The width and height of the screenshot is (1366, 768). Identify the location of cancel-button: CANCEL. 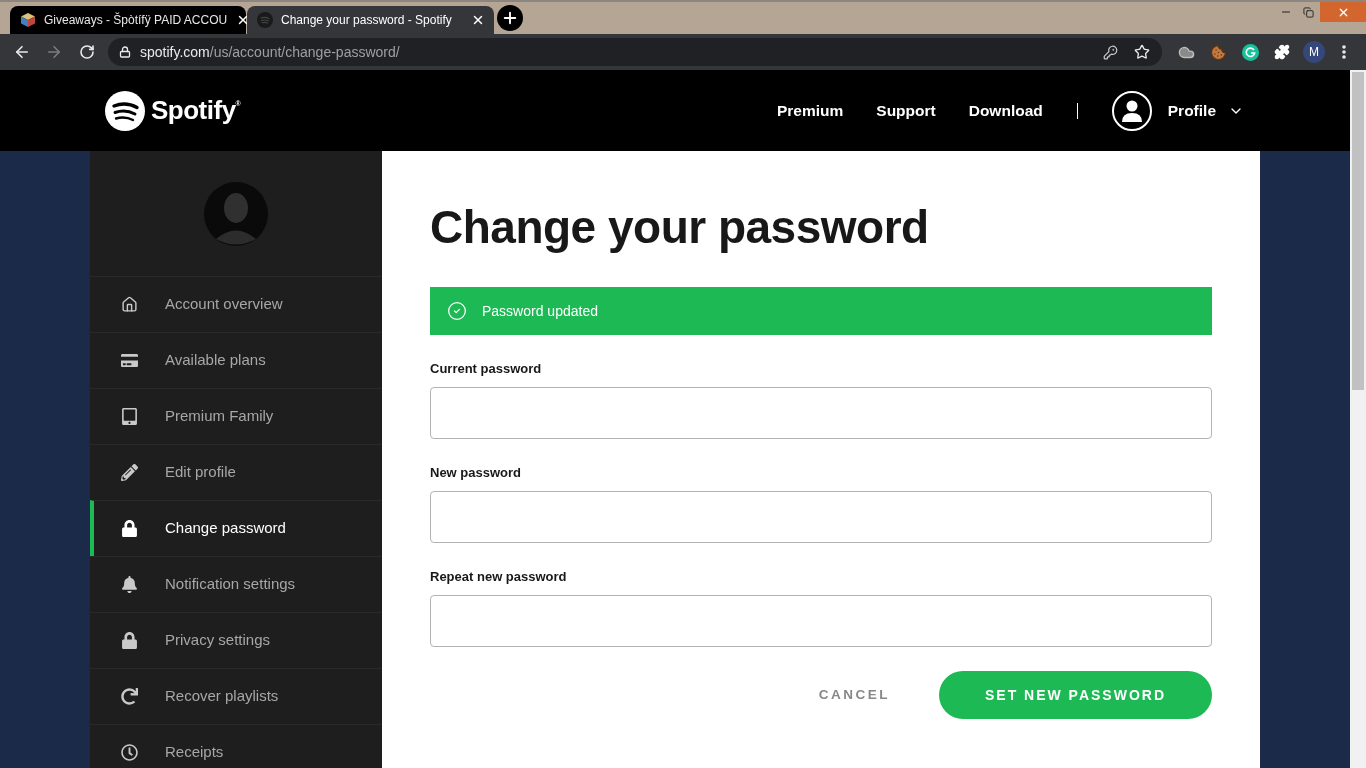
(854, 695).